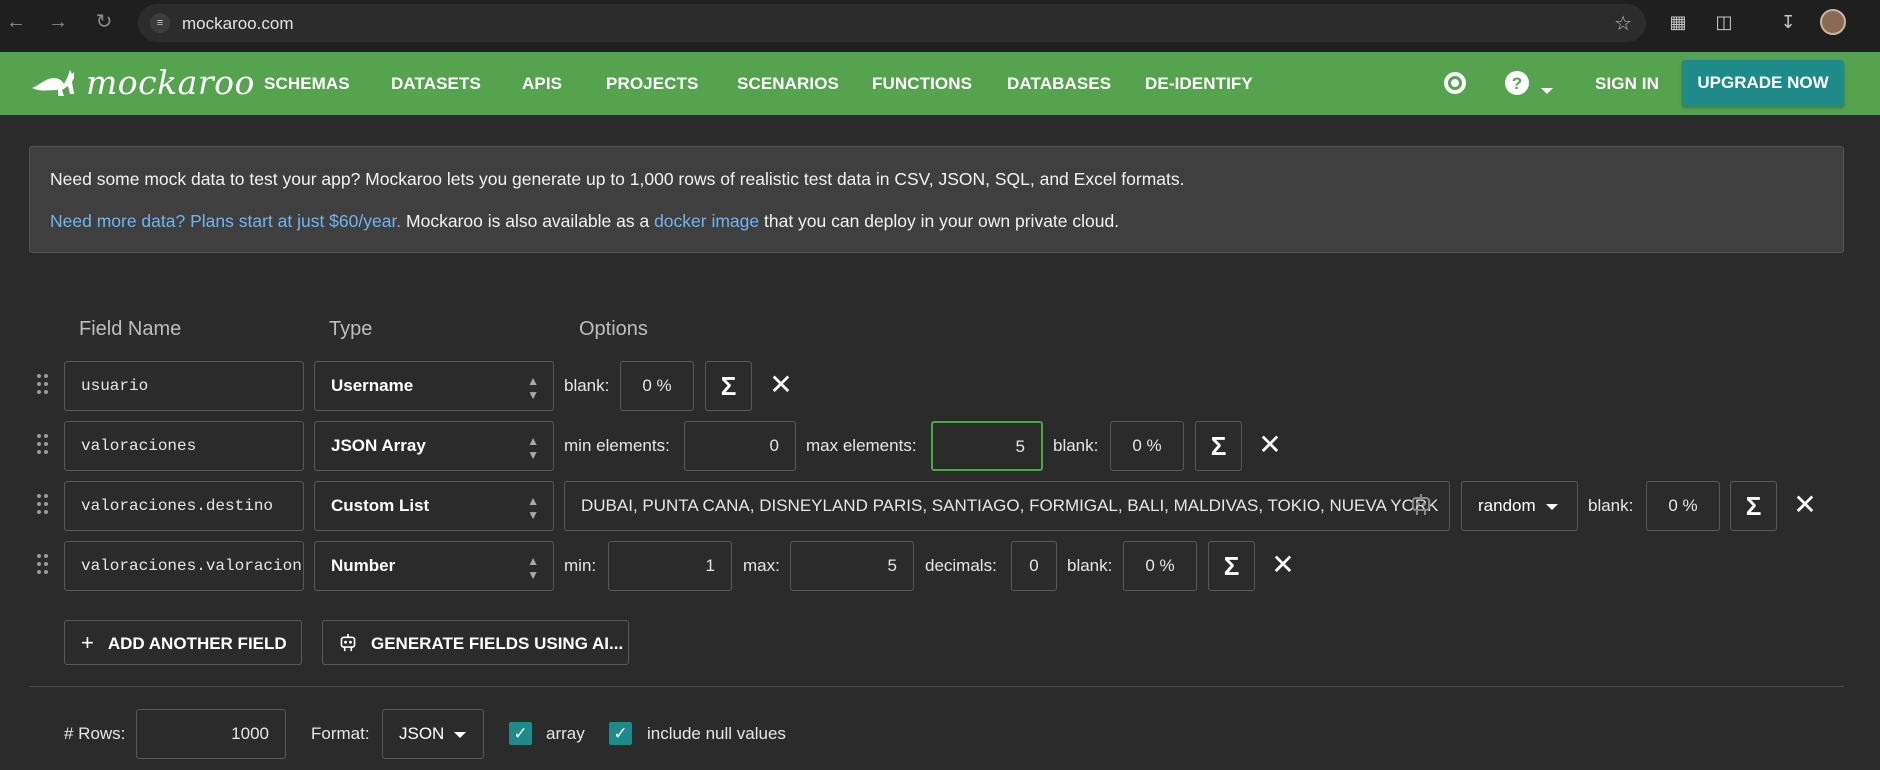 The height and width of the screenshot is (770, 1880). I want to click on nav-schemas: SCHEMAS, so click(307, 84).